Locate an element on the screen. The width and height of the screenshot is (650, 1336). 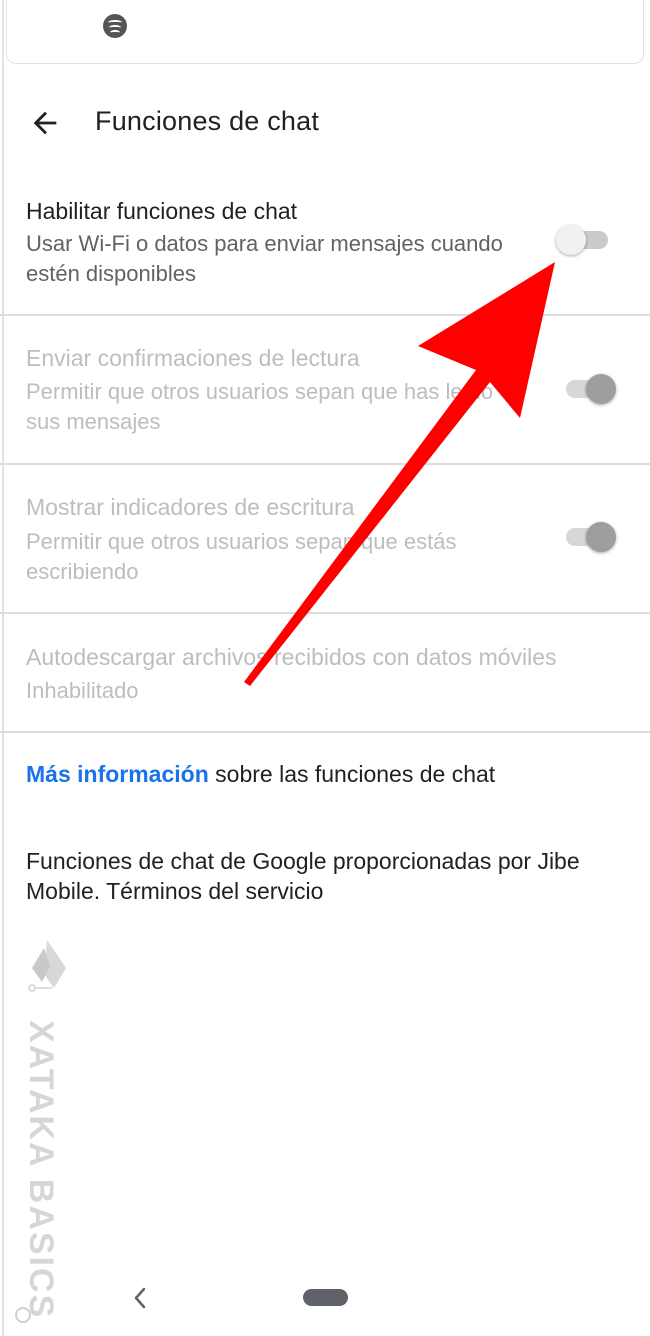
nav-back-icon is located at coordinates (140, 1298).